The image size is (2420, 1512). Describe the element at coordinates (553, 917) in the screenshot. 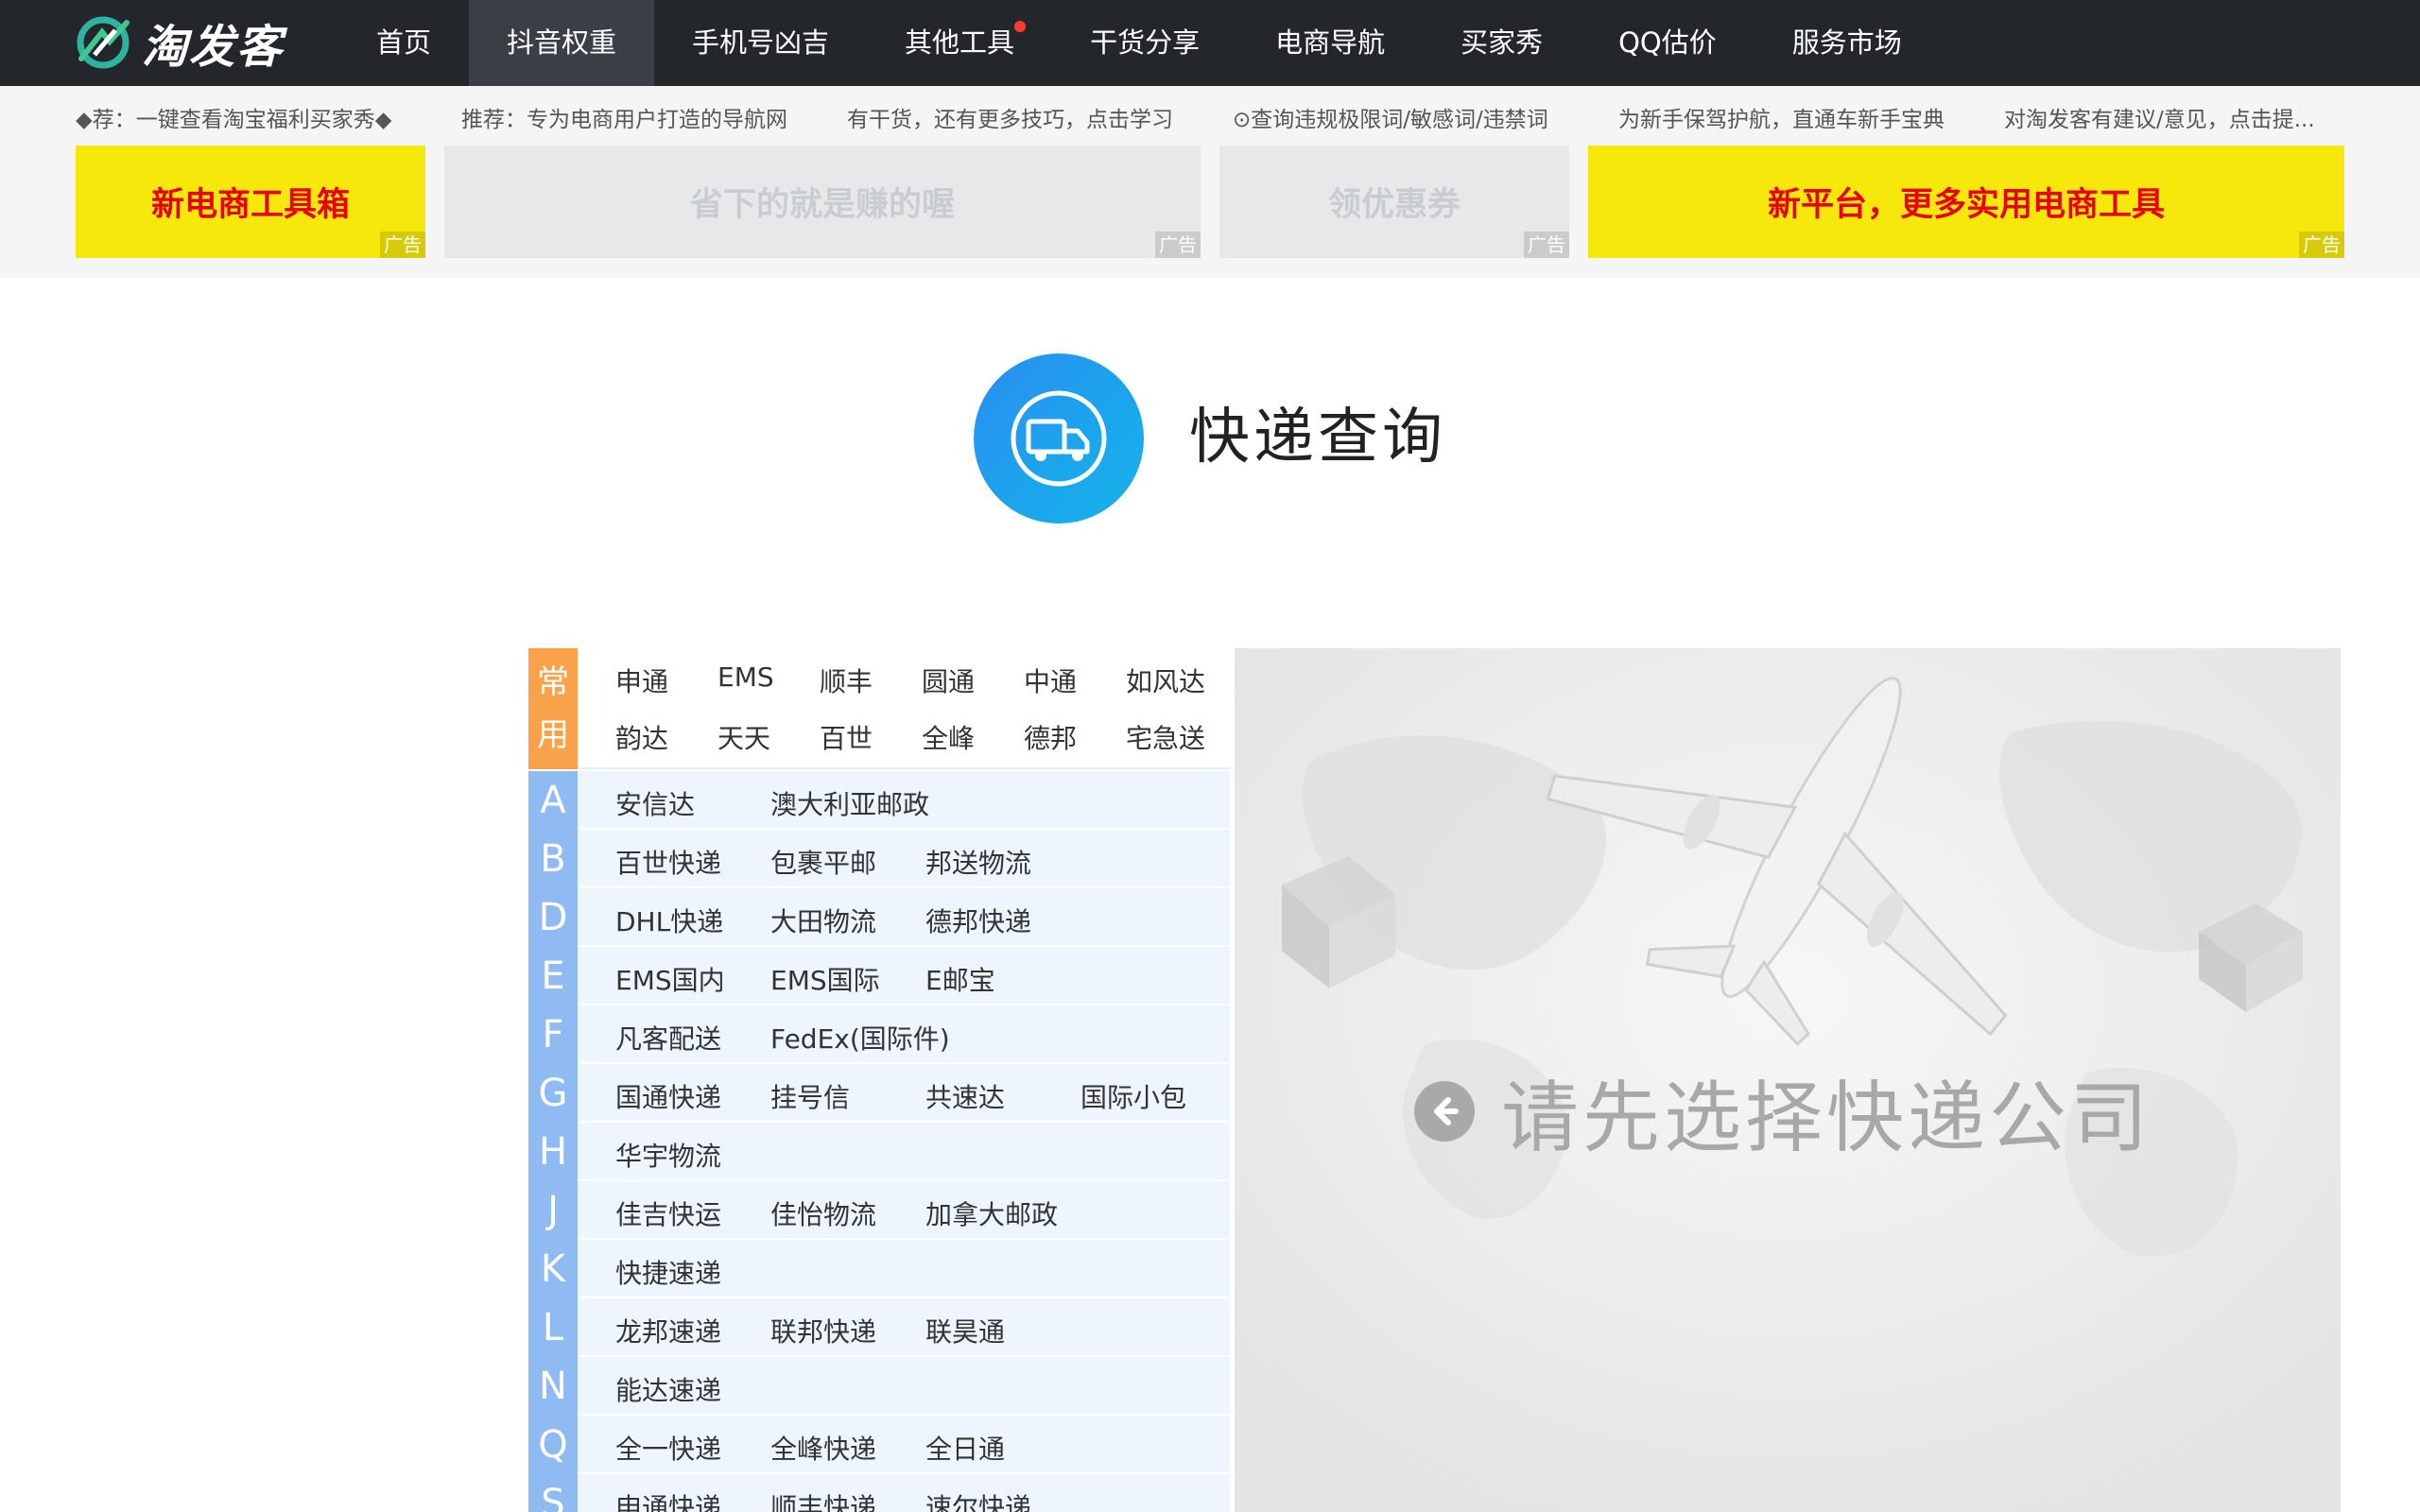

I see `row-letter: D` at that location.